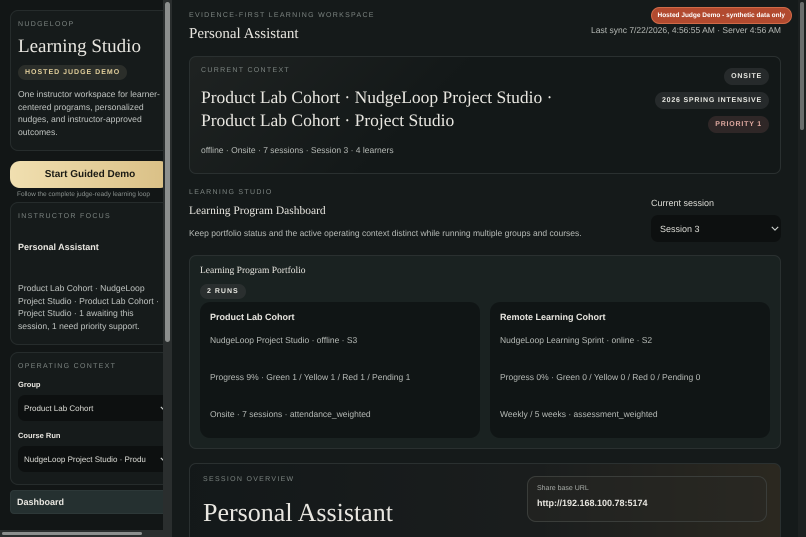 Image resolution: width=806 pixels, height=537 pixels. Describe the element at coordinates (89, 307) in the screenshot. I see `focus-summary: Product Lab Cohort · NudgeLoop Project Studio · Product Lab Cohort · Project Studio · 1 awaiting this session, 1 need priority support.` at that location.